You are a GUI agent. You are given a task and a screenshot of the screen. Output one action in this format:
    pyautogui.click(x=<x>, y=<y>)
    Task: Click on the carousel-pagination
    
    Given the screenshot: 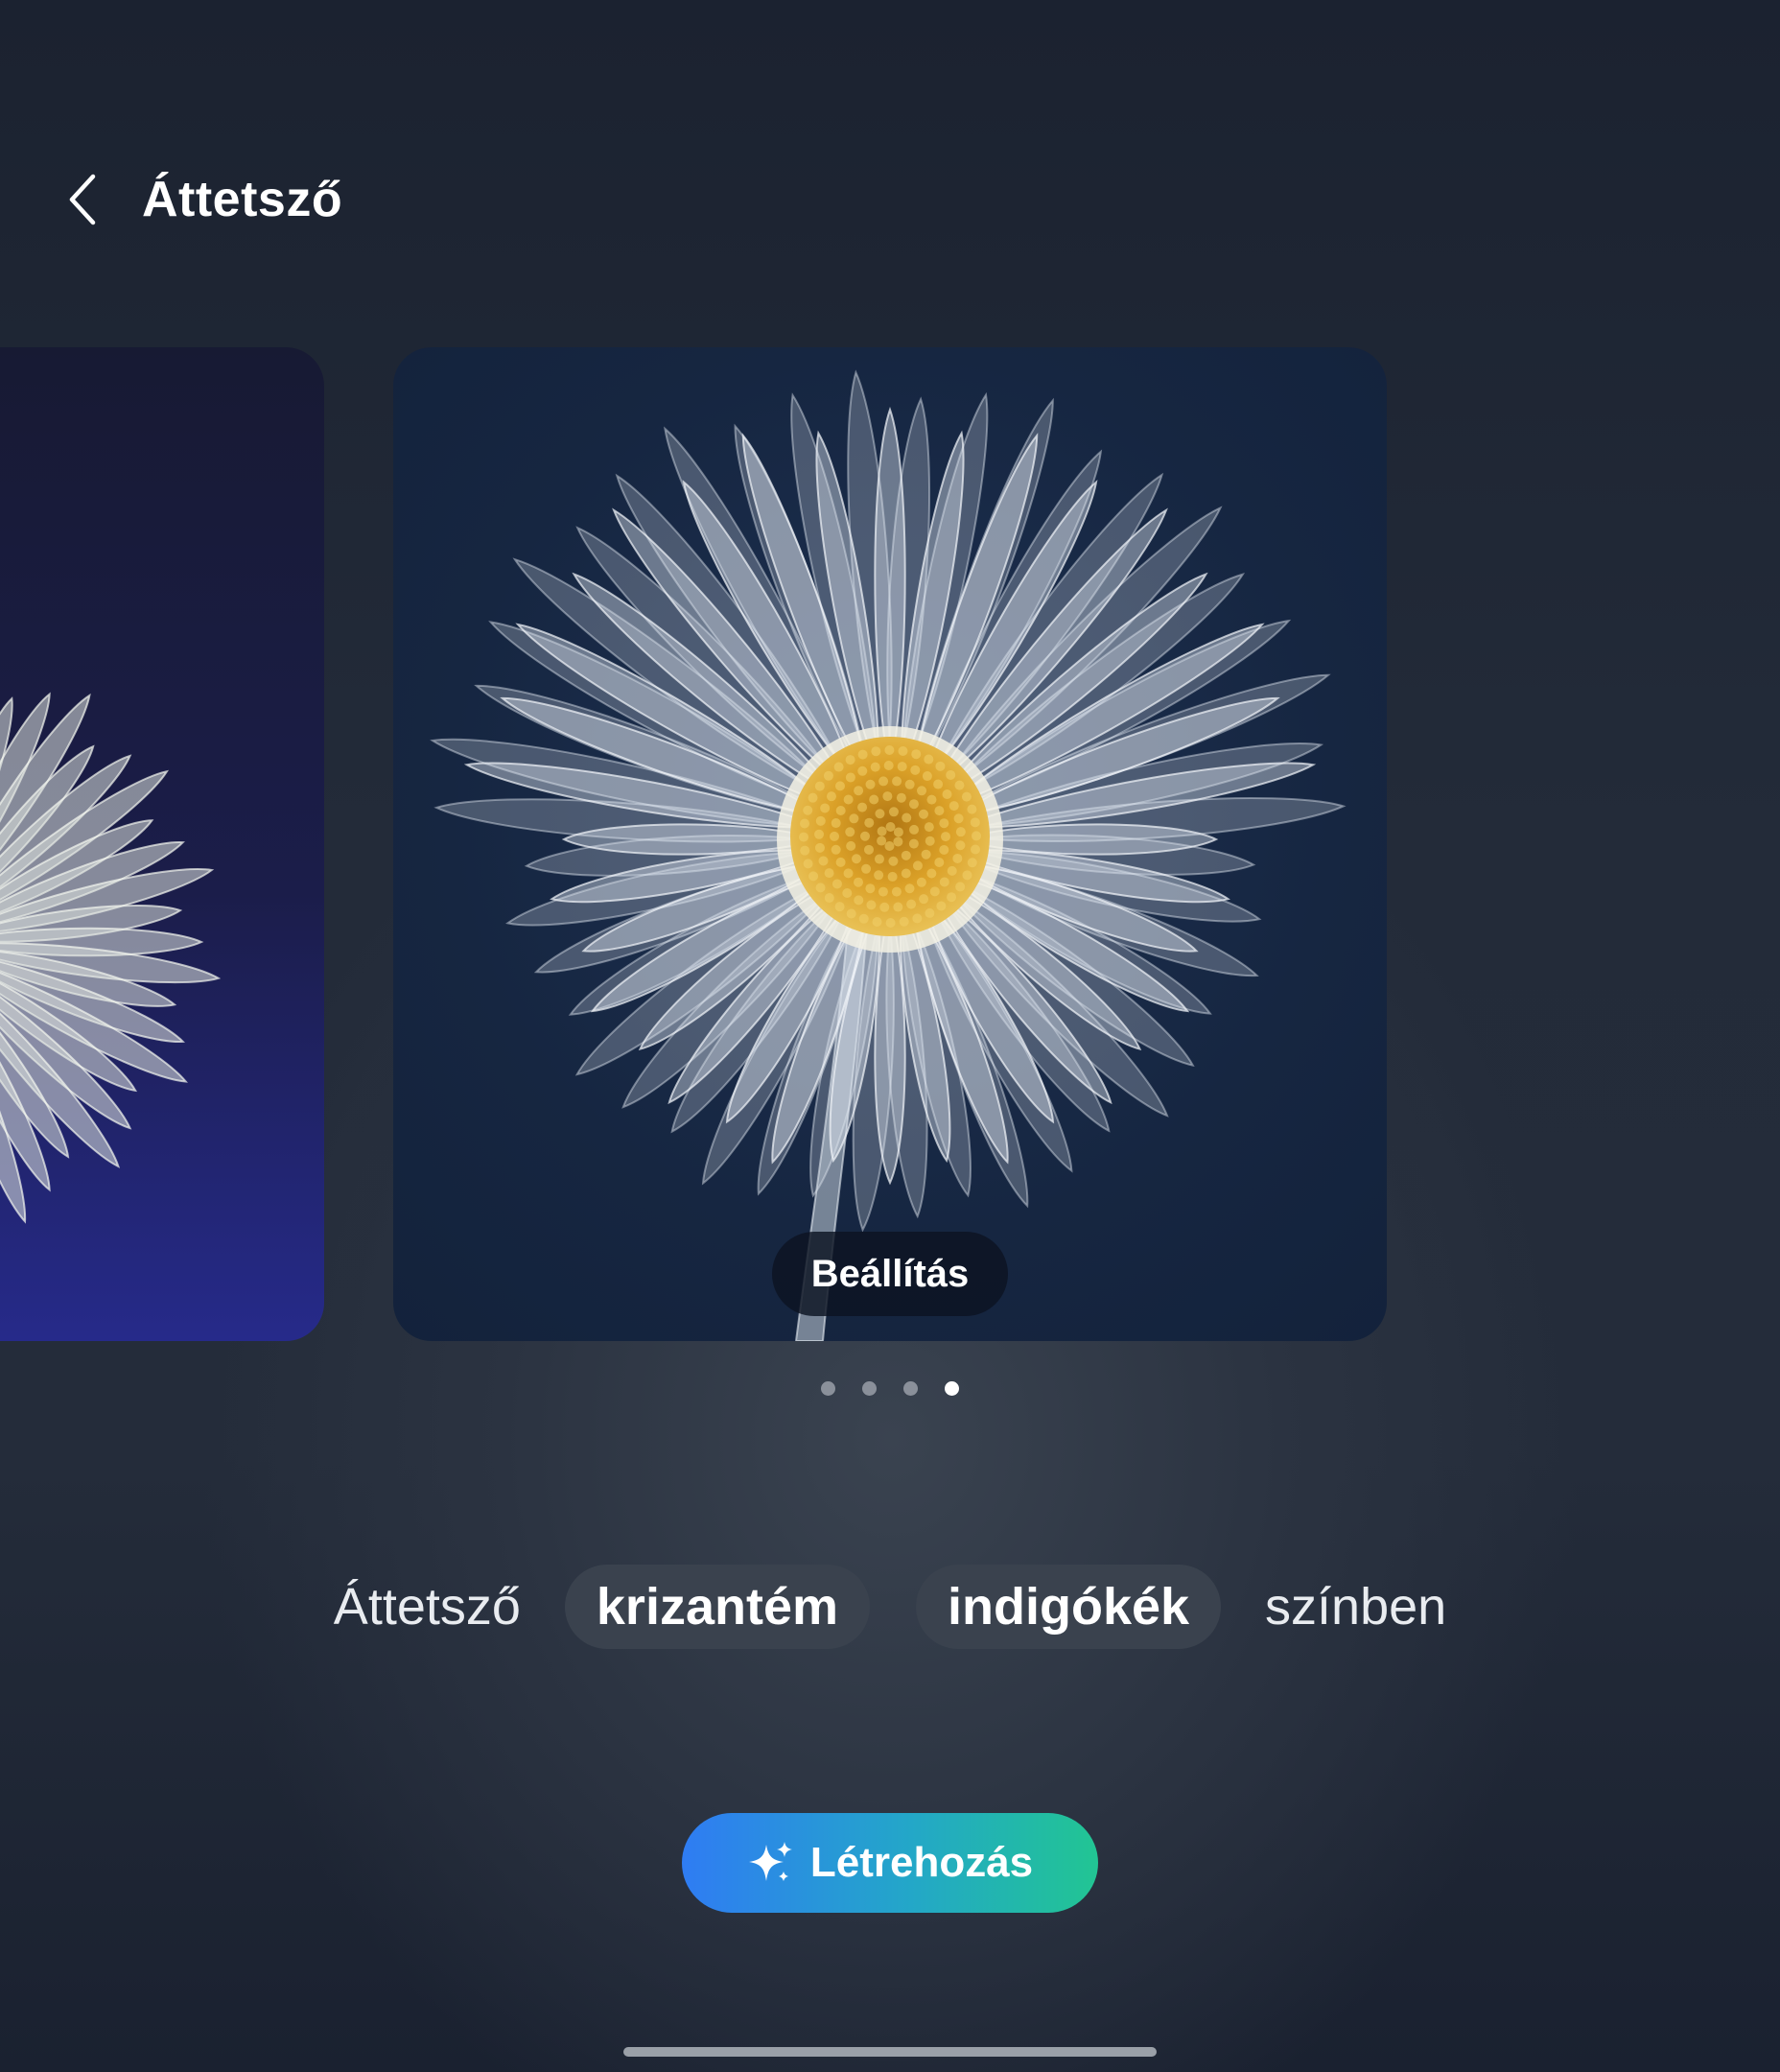 What is the action you would take?
    pyautogui.click(x=890, y=1388)
    